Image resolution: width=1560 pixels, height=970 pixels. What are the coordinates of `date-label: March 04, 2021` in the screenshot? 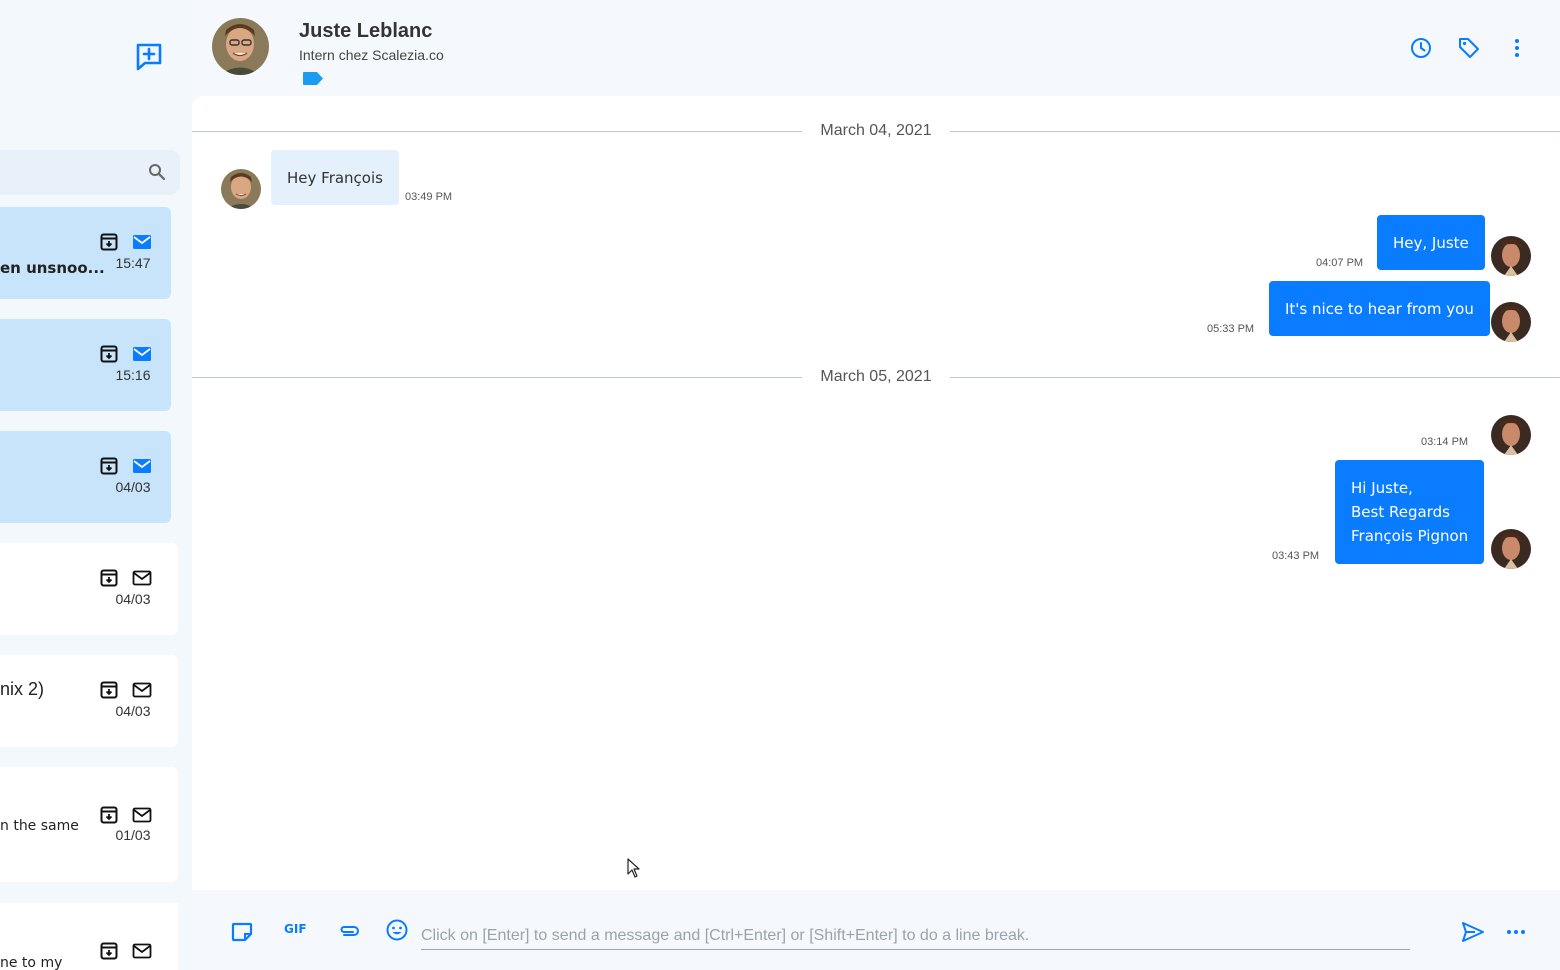 It's located at (876, 130).